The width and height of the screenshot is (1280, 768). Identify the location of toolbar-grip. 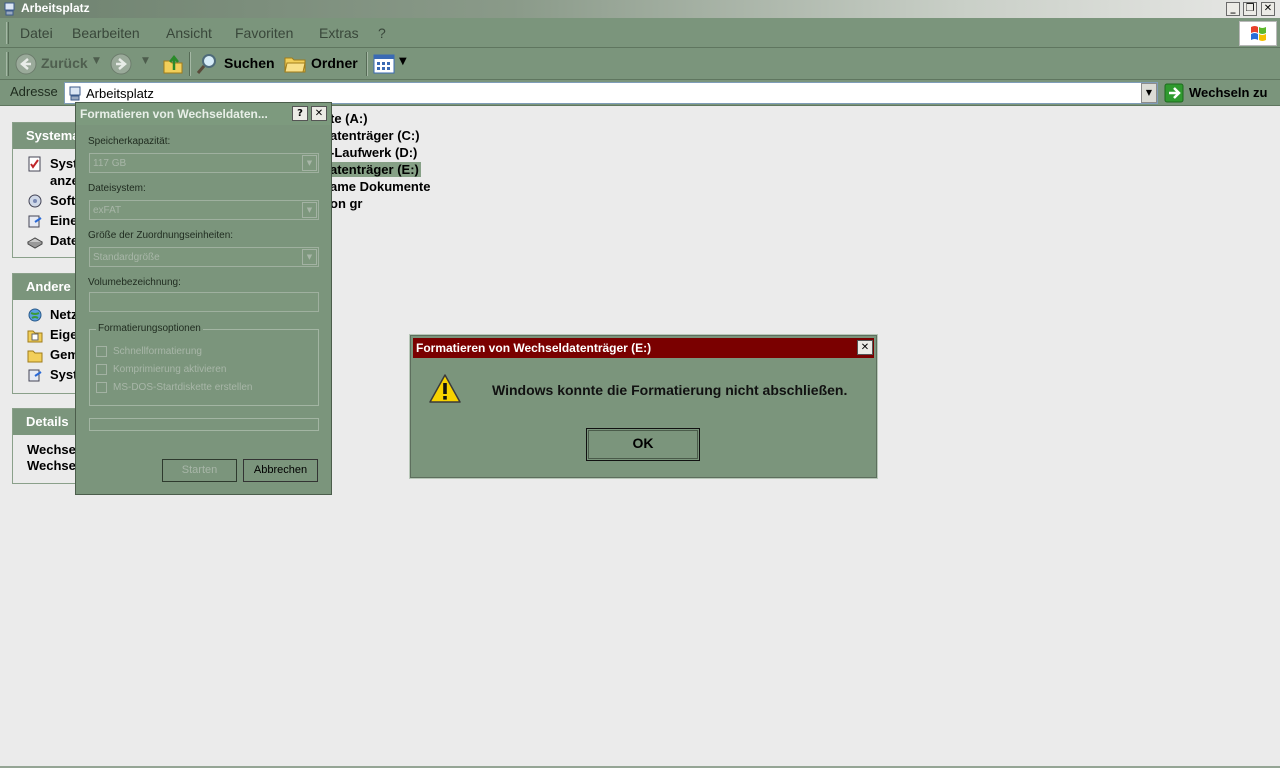
(7, 64).